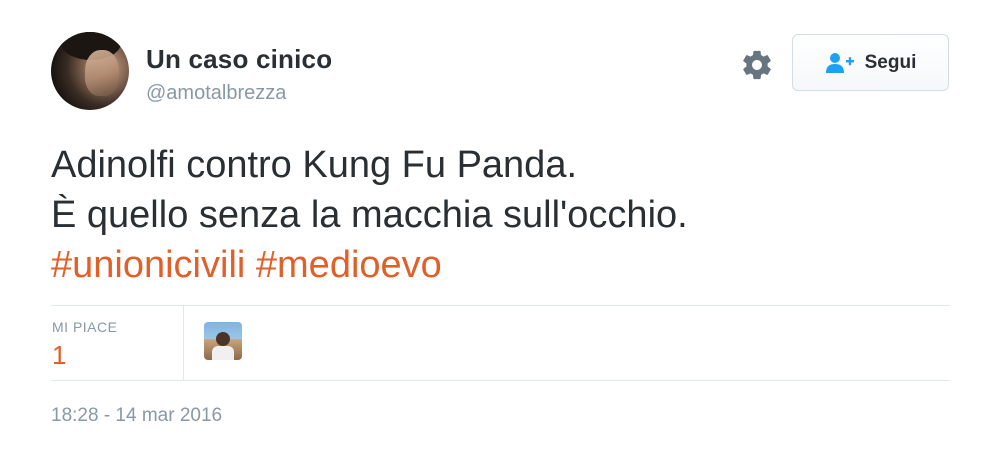 Image resolution: width=990 pixels, height=461 pixels. What do you see at coordinates (890, 62) in the screenshot?
I see `follow-button-label: Segui` at bounding box center [890, 62].